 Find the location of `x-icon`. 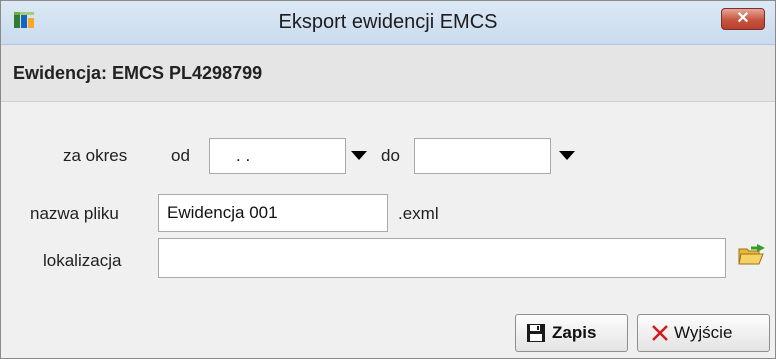

x-icon is located at coordinates (660, 333).